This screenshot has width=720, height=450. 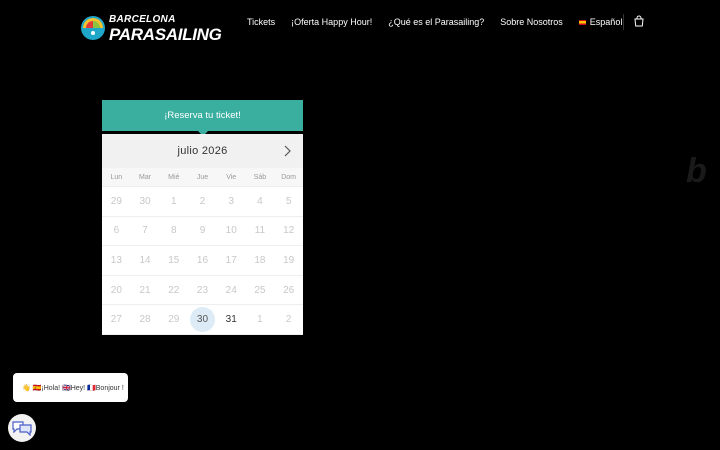 I want to click on calendar-day: 13, so click(x=116, y=261).